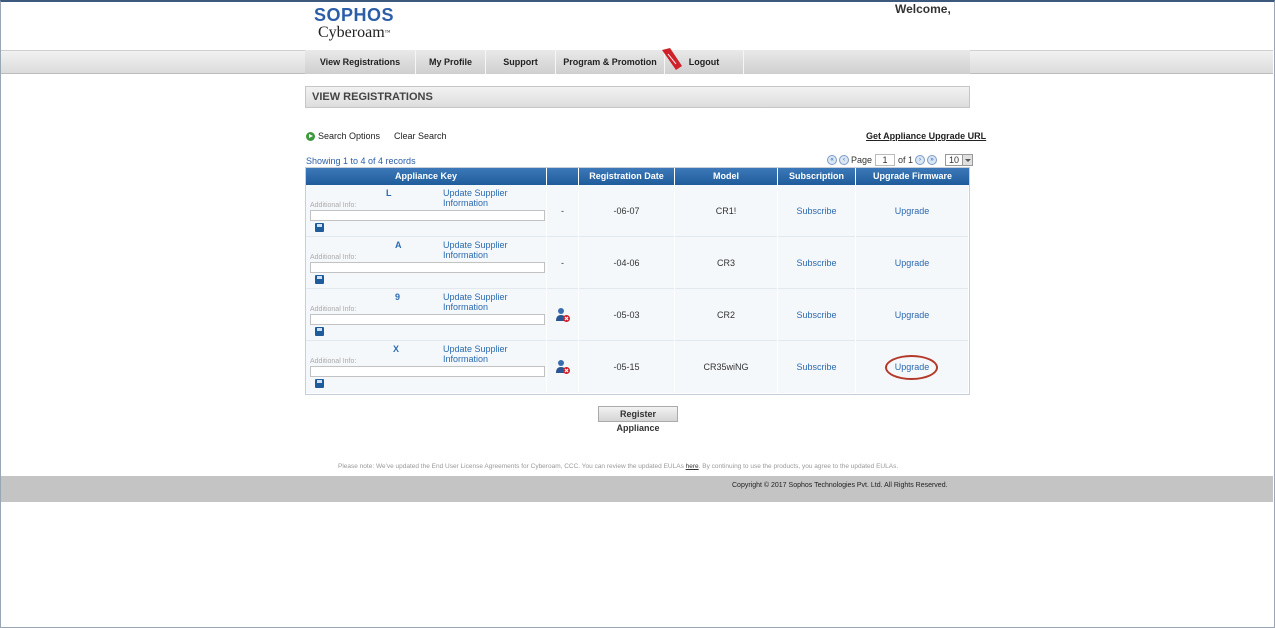 The image size is (1275, 628). Describe the element at coordinates (920, 160) in the screenshot. I see `next-page-icon: ›` at that location.